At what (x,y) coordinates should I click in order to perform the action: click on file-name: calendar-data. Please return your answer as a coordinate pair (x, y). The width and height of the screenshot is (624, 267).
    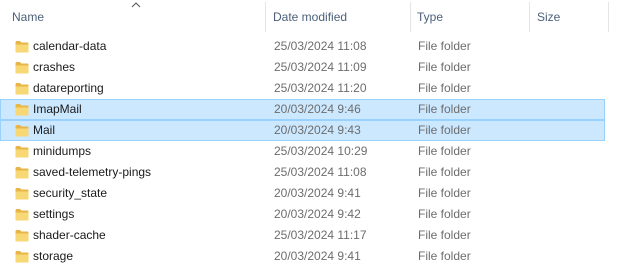
    Looking at the image, I should click on (70, 46).